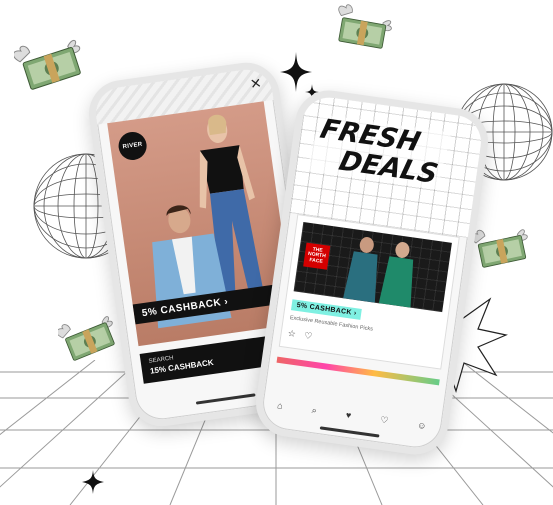 Image resolution: width=553 pixels, height=505 pixels. Describe the element at coordinates (255, 83) in the screenshot. I see `close-icon: ×` at that location.